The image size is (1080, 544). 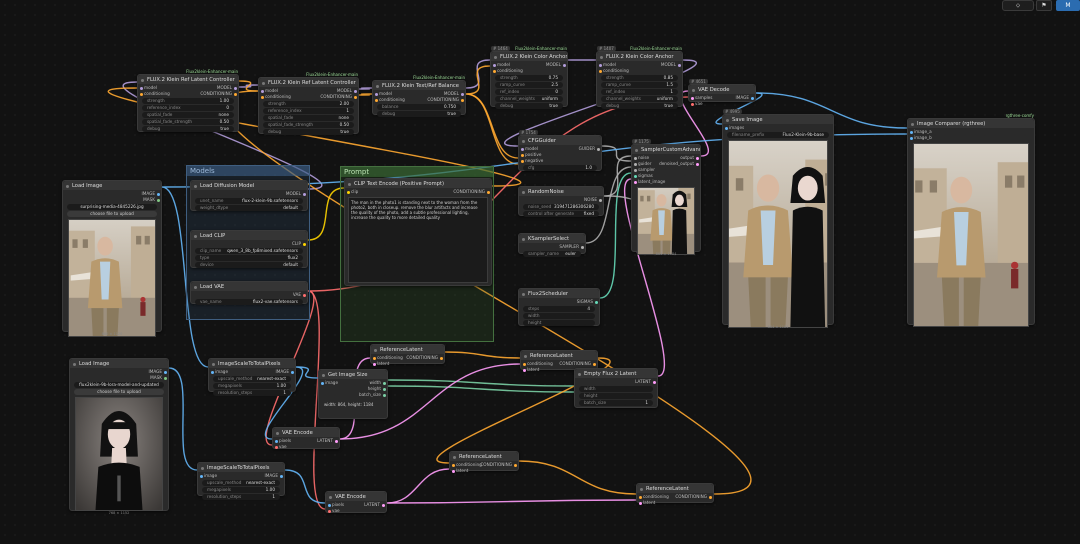 What do you see at coordinates (616, 396) in the screenshot?
I see `widget-height: height` at bounding box center [616, 396].